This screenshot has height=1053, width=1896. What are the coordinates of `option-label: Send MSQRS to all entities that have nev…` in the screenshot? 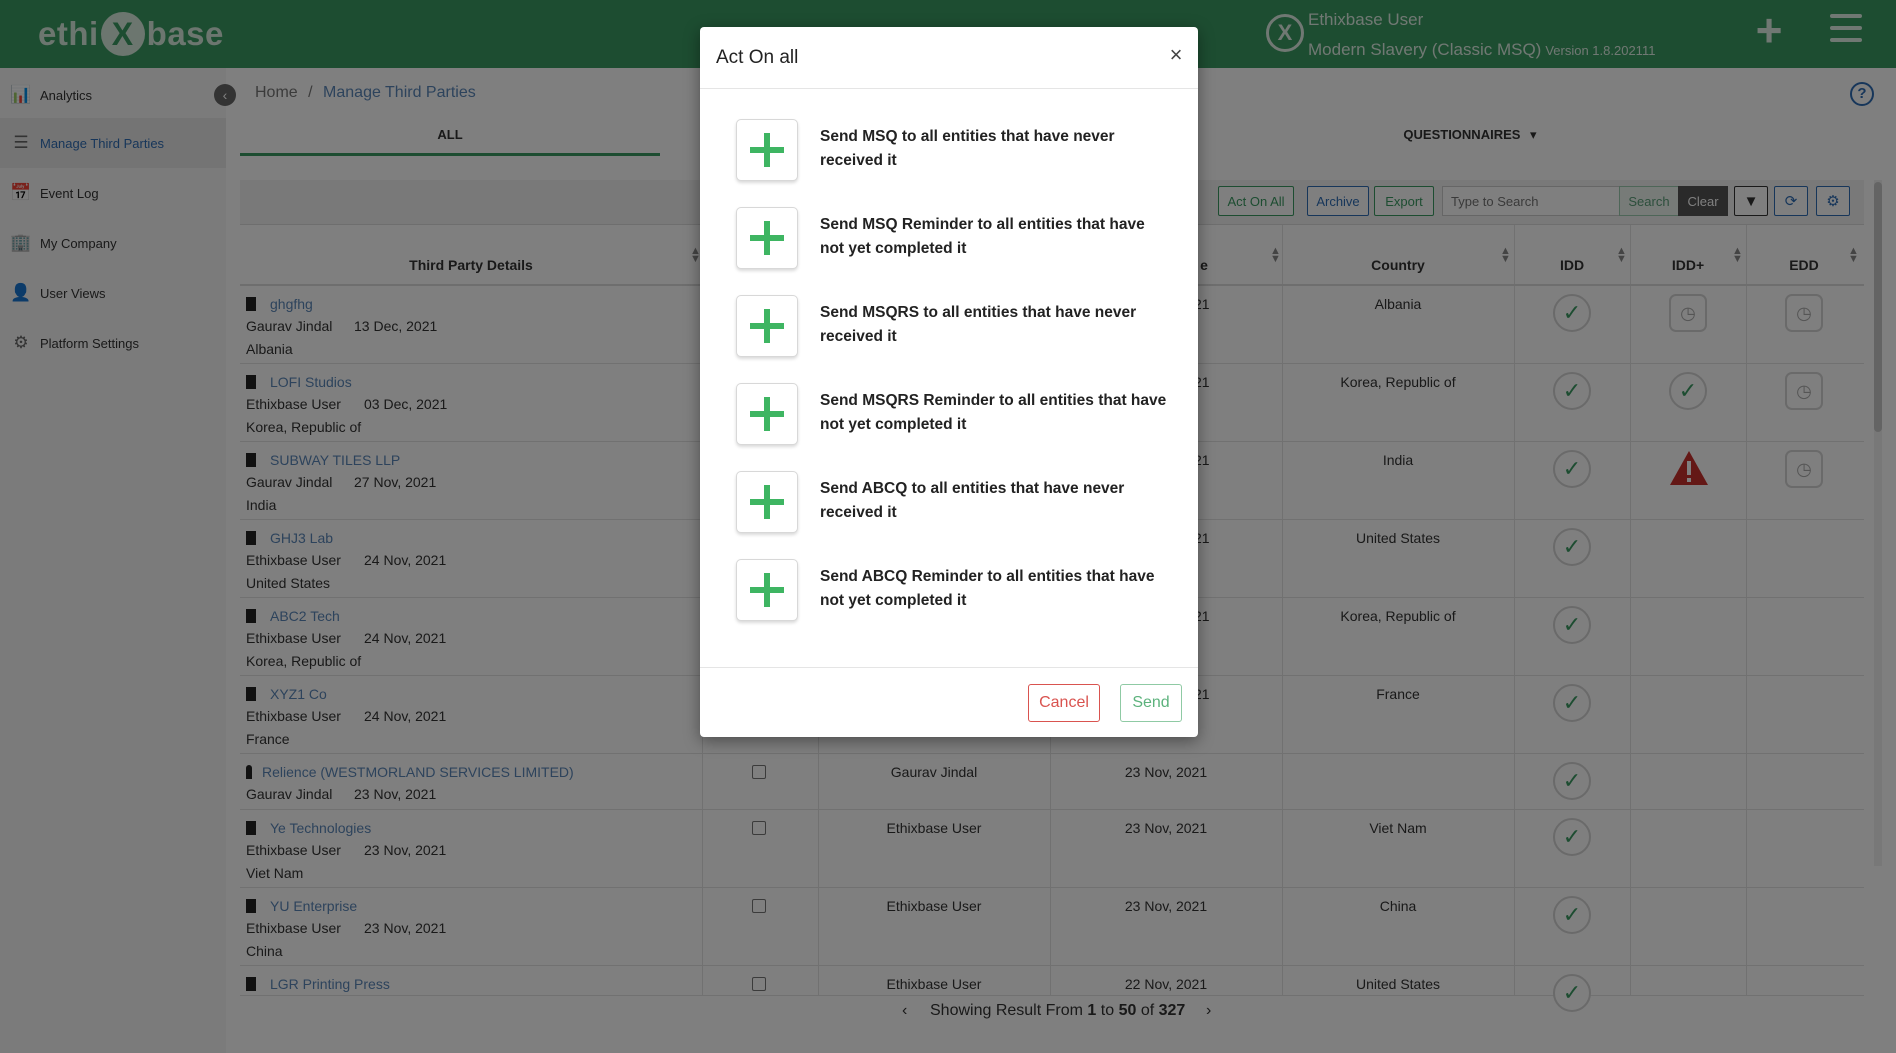 It's located at (978, 324).